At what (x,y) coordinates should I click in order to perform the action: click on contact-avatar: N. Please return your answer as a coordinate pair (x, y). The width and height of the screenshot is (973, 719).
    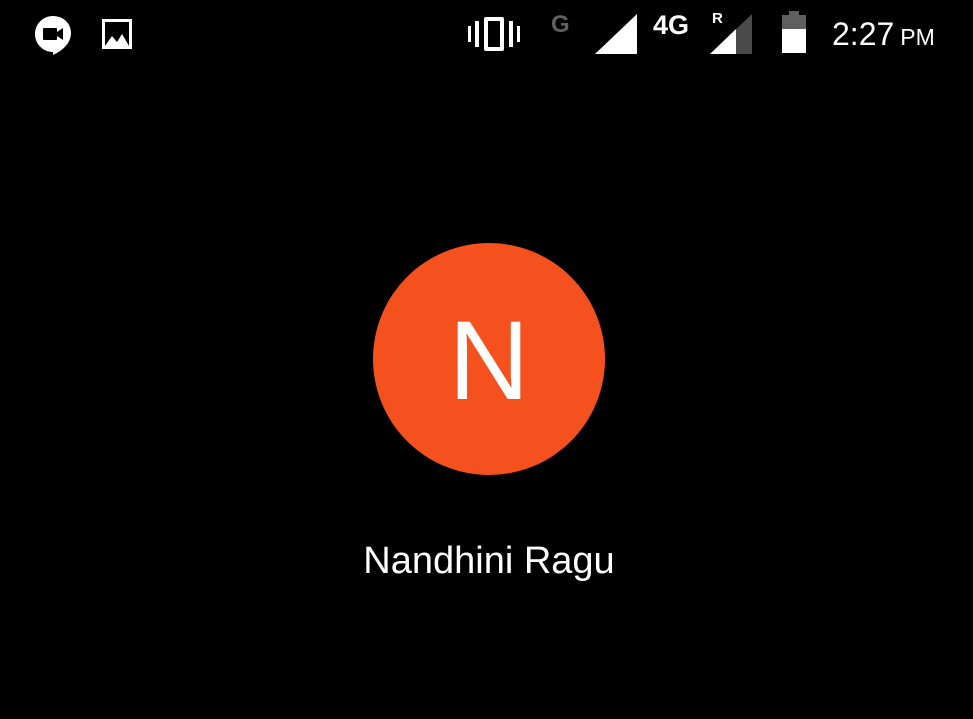
    Looking at the image, I should click on (489, 359).